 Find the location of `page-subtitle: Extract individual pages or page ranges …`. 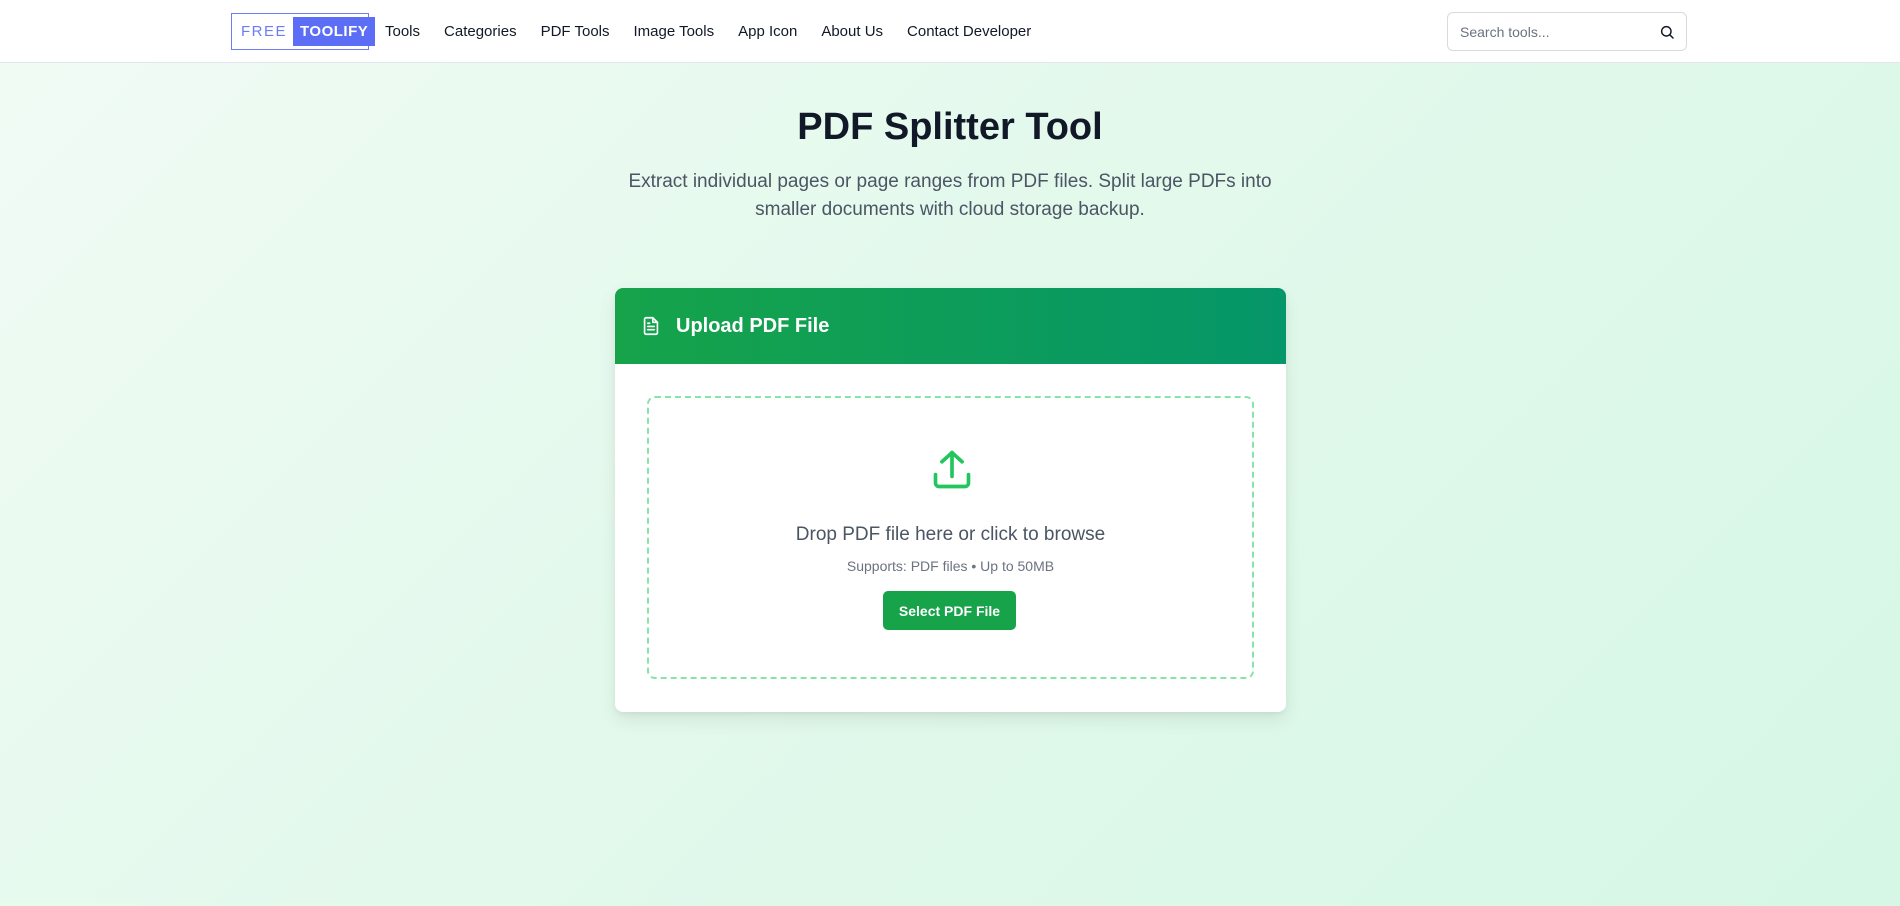

page-subtitle: Extract individual pages or page ranges … is located at coordinates (950, 195).